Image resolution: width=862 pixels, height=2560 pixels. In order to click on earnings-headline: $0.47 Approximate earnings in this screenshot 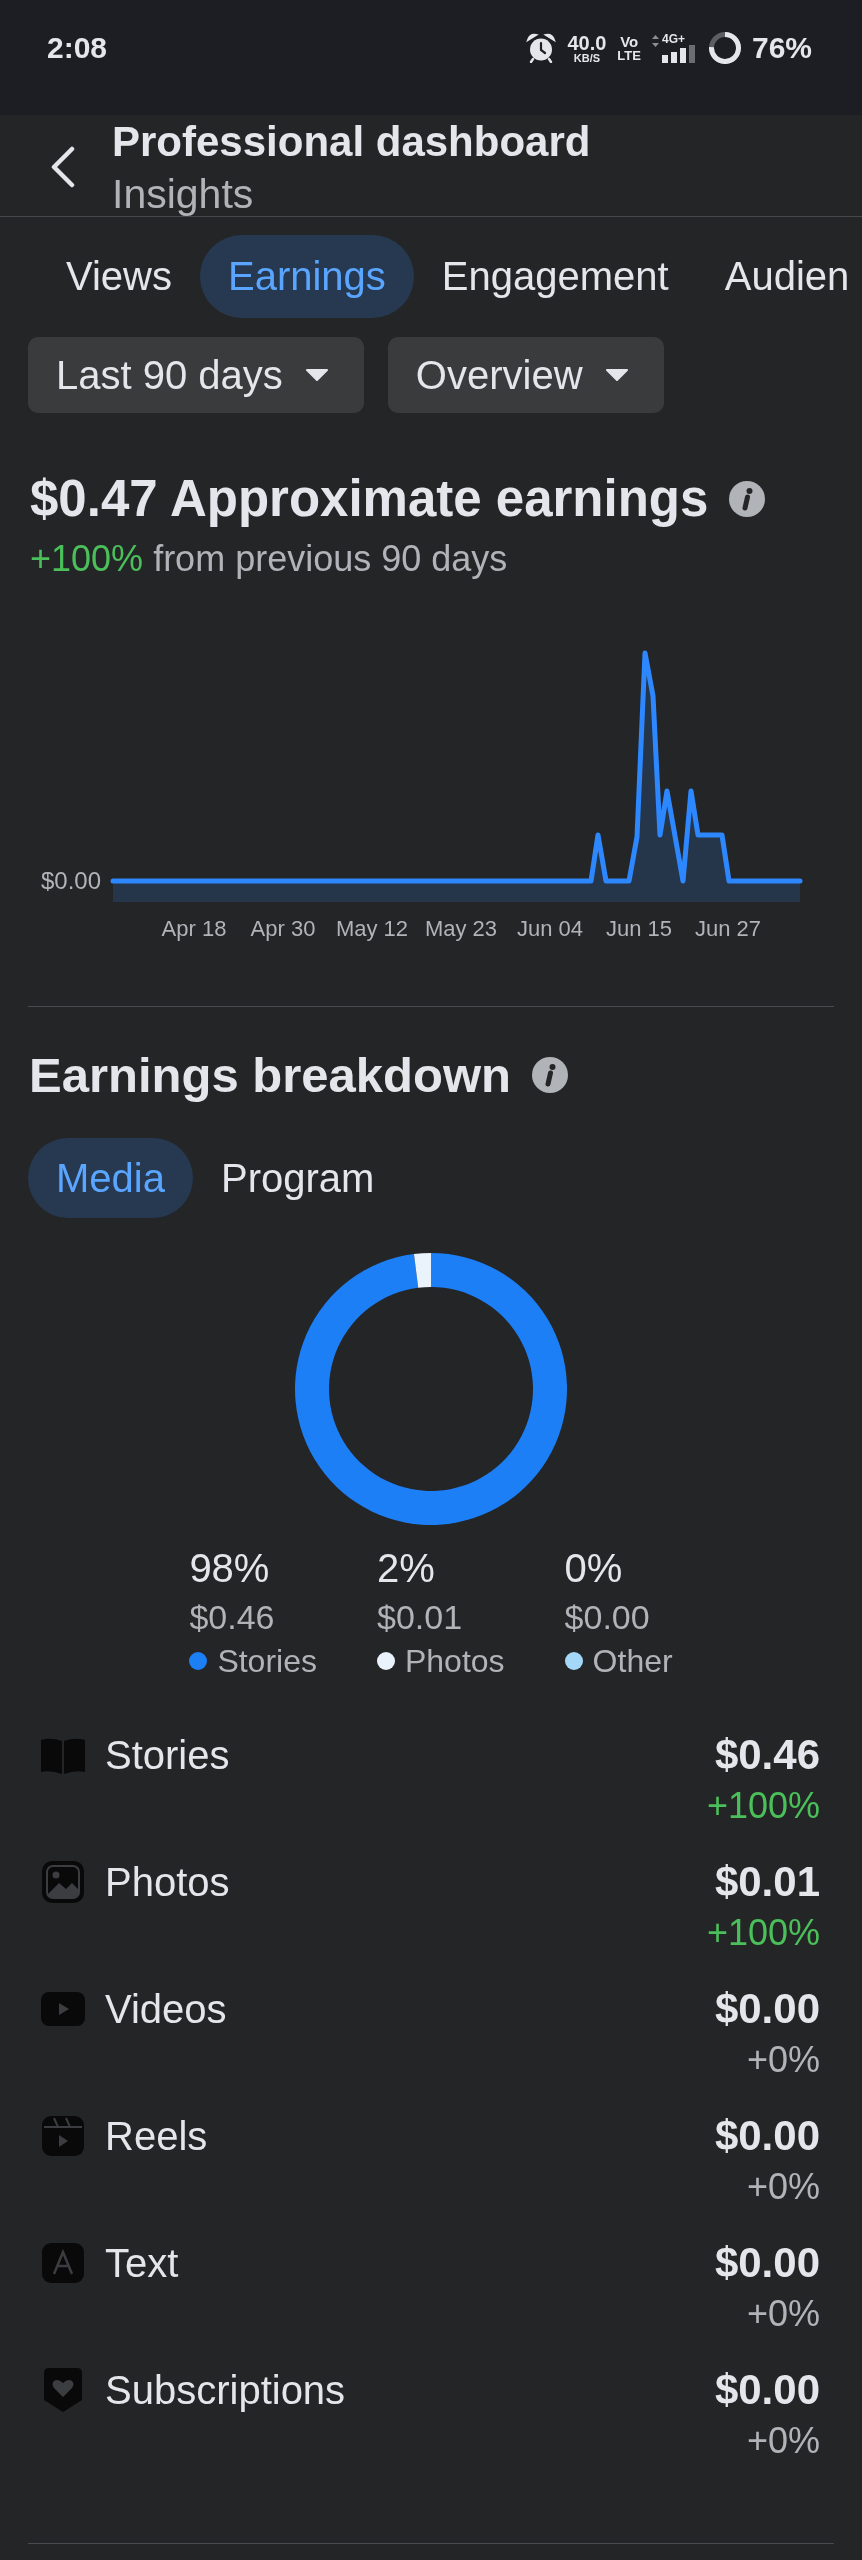, I will do `click(369, 499)`.